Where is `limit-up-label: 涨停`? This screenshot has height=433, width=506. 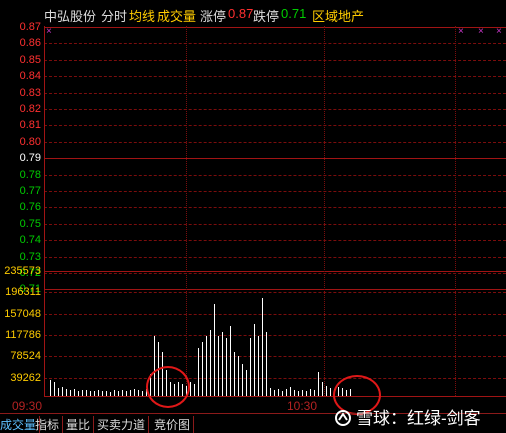 limit-up-label: 涨停 is located at coordinates (213, 16).